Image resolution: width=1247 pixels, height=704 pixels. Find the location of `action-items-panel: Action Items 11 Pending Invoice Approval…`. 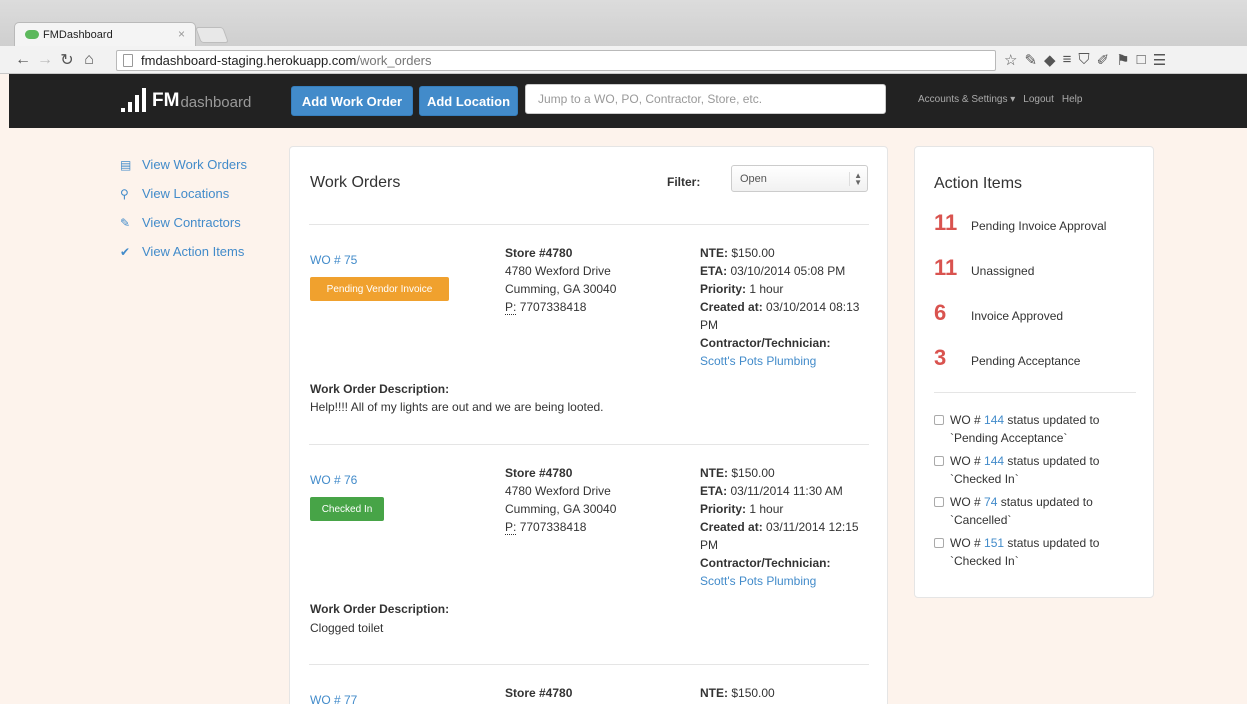

action-items-panel: Action Items 11 Pending Invoice Approval… is located at coordinates (1034, 372).